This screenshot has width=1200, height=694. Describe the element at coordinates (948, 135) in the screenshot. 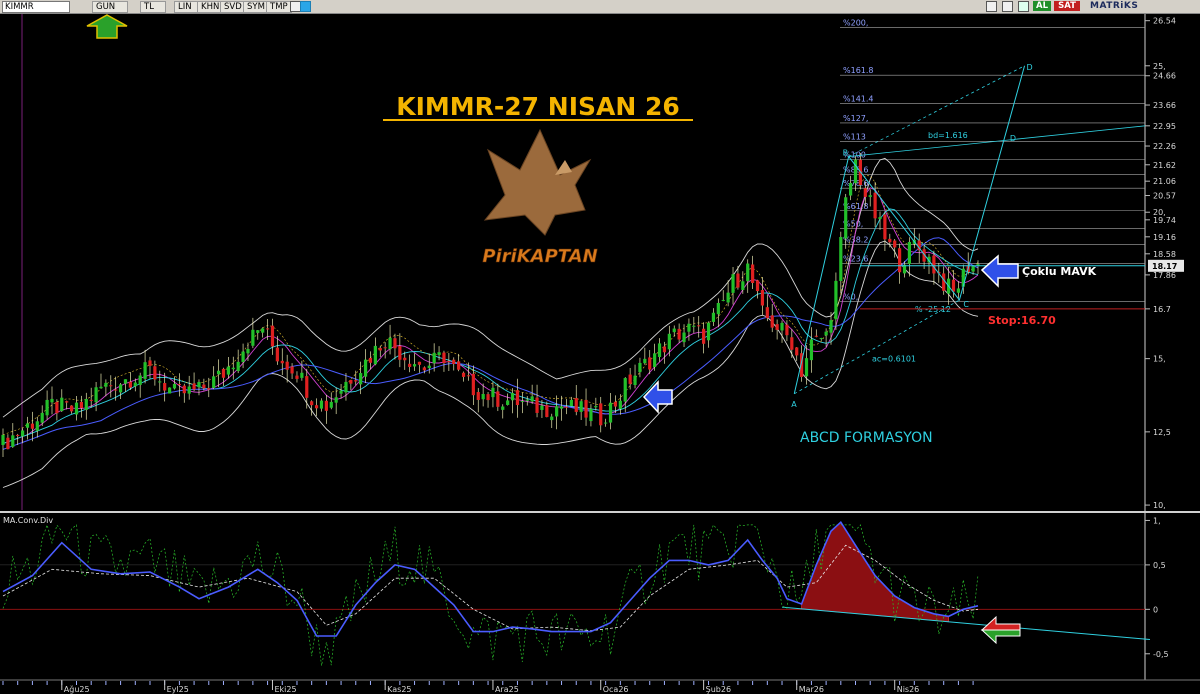

I see `pattern-point-label: bd=1.616` at that location.